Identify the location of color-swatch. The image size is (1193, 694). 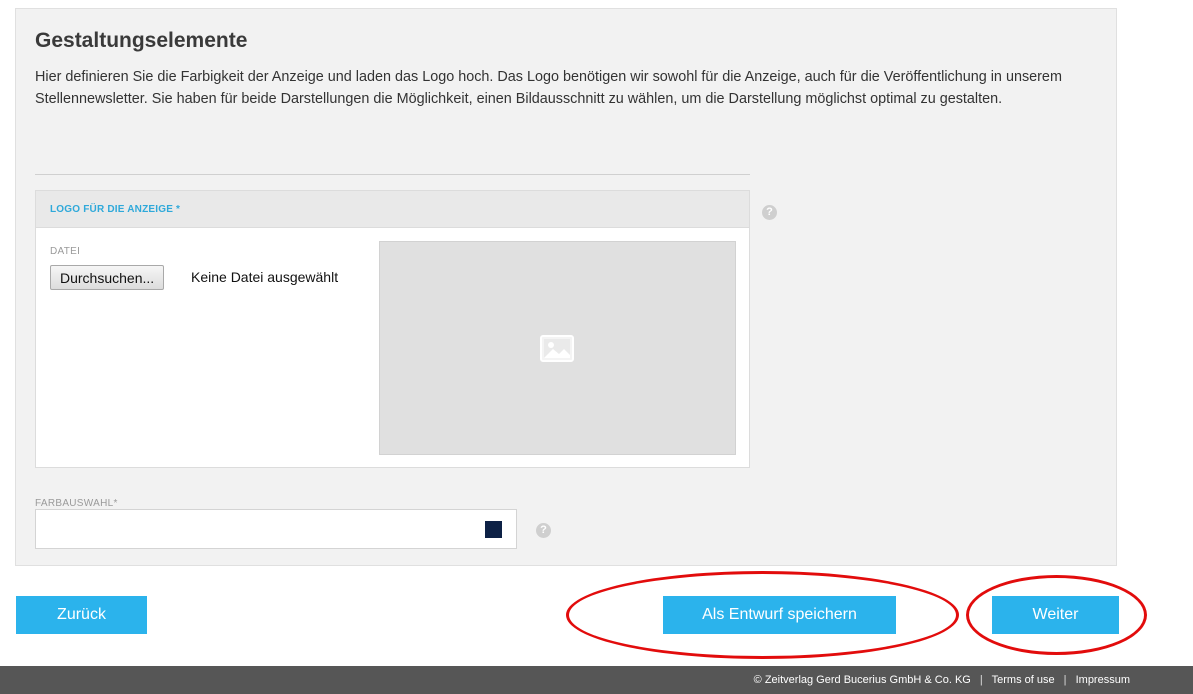
(493, 529).